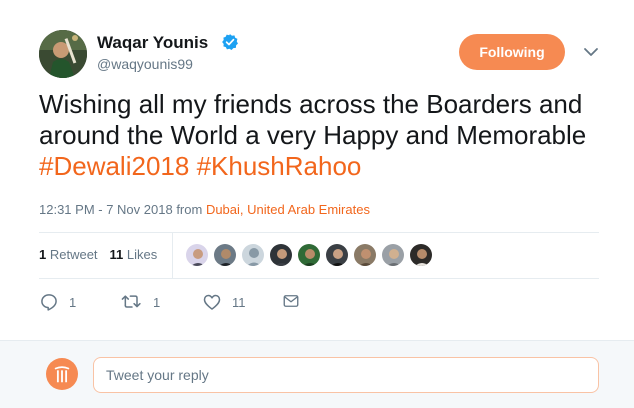 The image size is (634, 408). What do you see at coordinates (172, 255) in the screenshot?
I see `stats-divider` at bounding box center [172, 255].